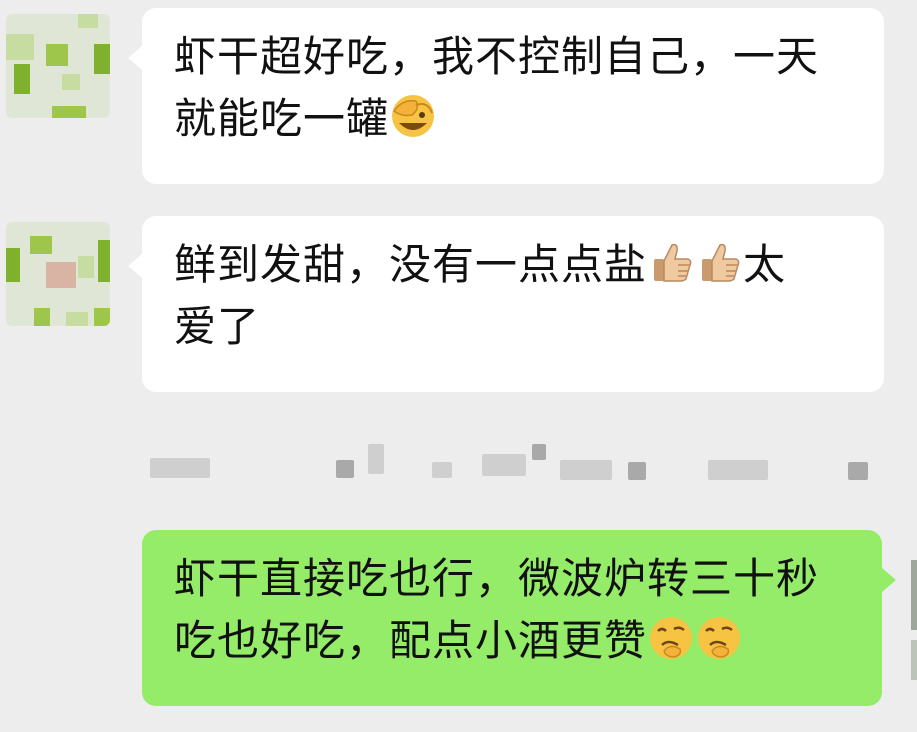 The image size is (917, 732). Describe the element at coordinates (497, 578) in the screenshot. I see `message-line: 虾干直接吃也行，微波炉转三十秒` at that location.